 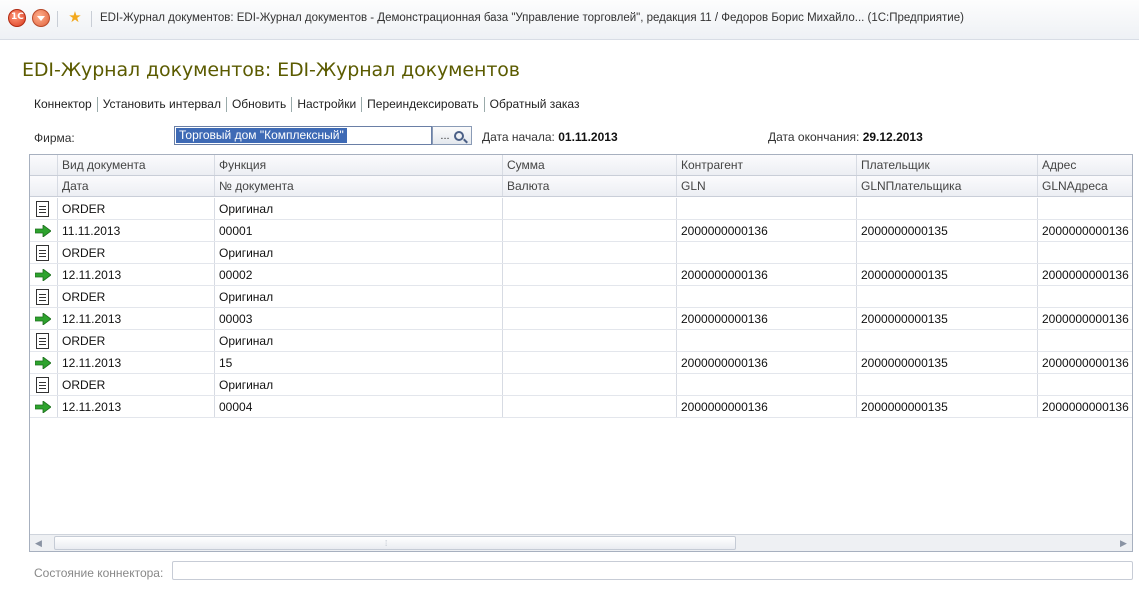 I want to click on column-header: Вид документа, so click(x=136, y=165).